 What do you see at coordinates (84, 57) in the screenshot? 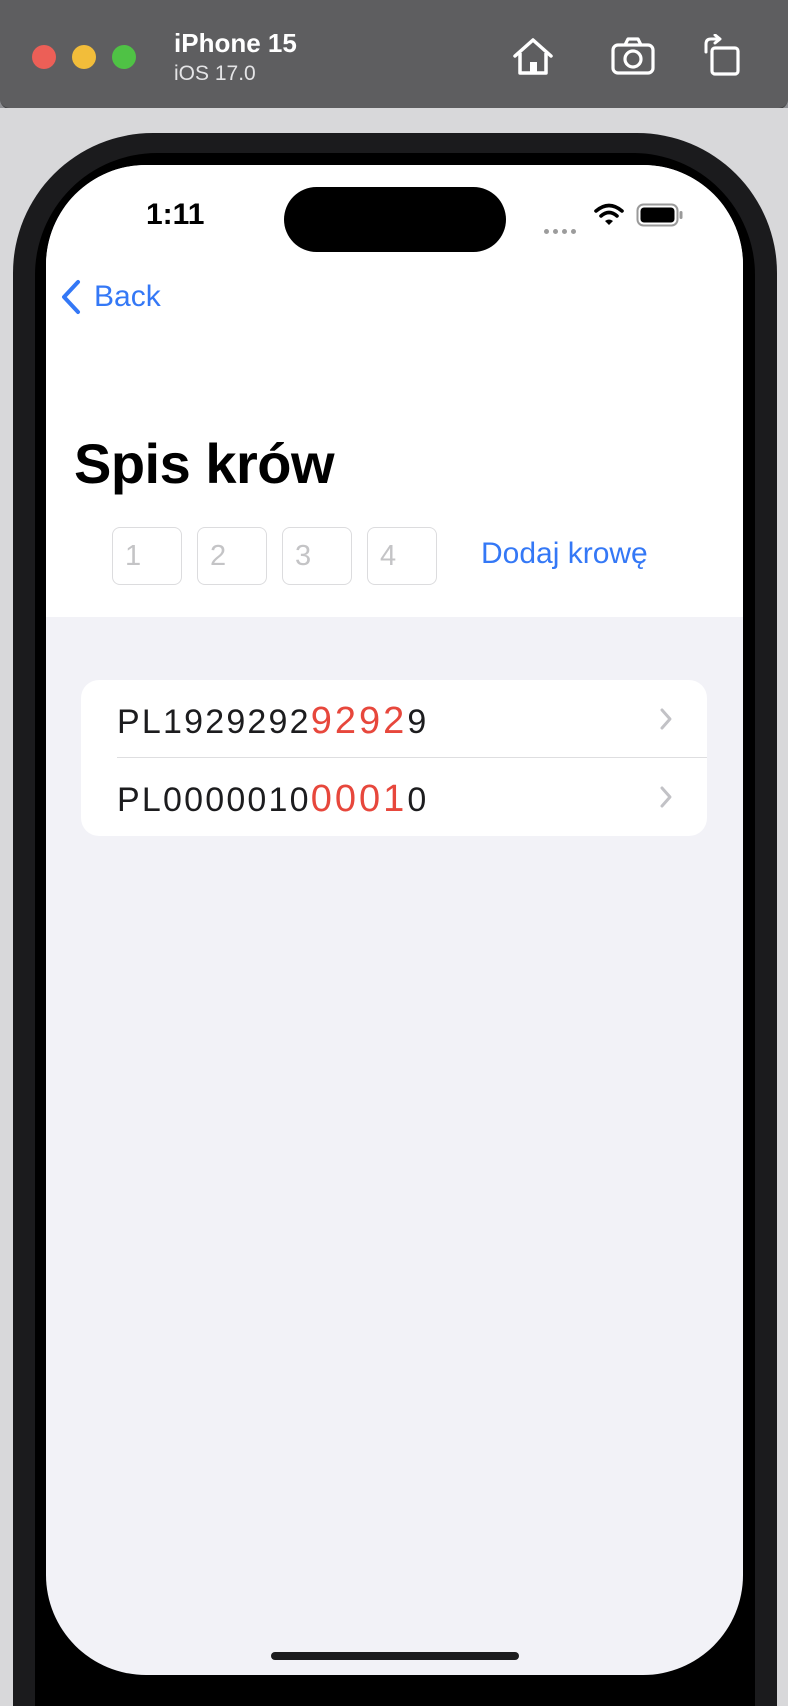
I see `minimize-window-button` at bounding box center [84, 57].